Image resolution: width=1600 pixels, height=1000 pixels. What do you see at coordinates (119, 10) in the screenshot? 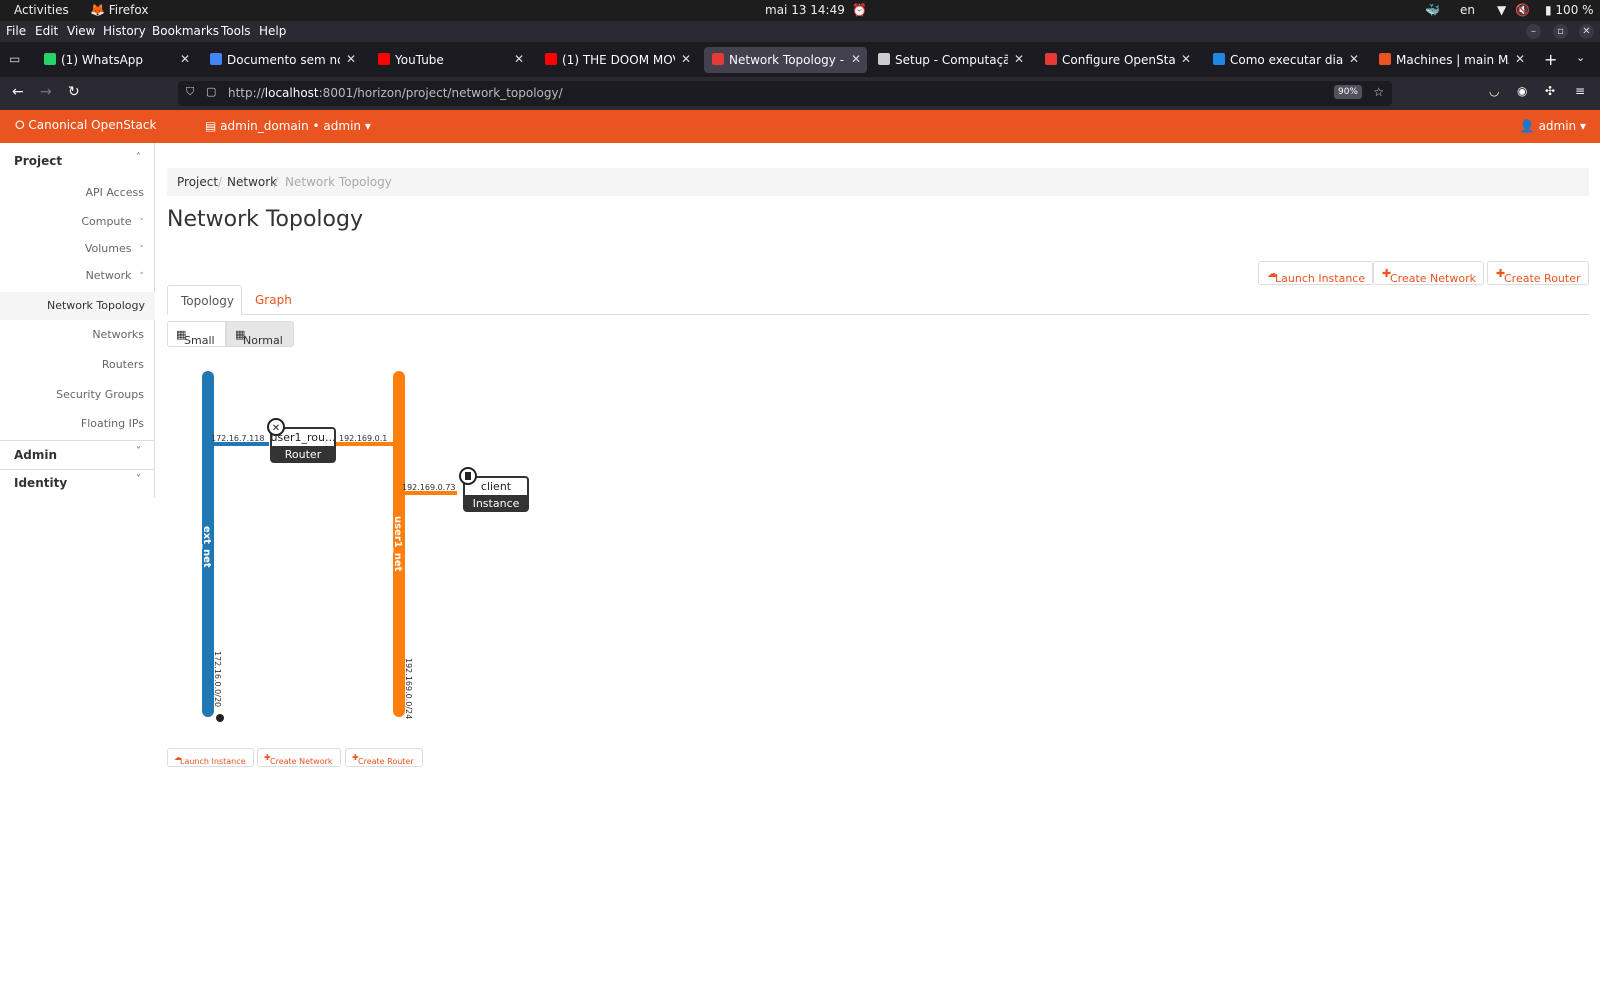
I see `firefox-app-indicator: 🦊 Firefox` at bounding box center [119, 10].